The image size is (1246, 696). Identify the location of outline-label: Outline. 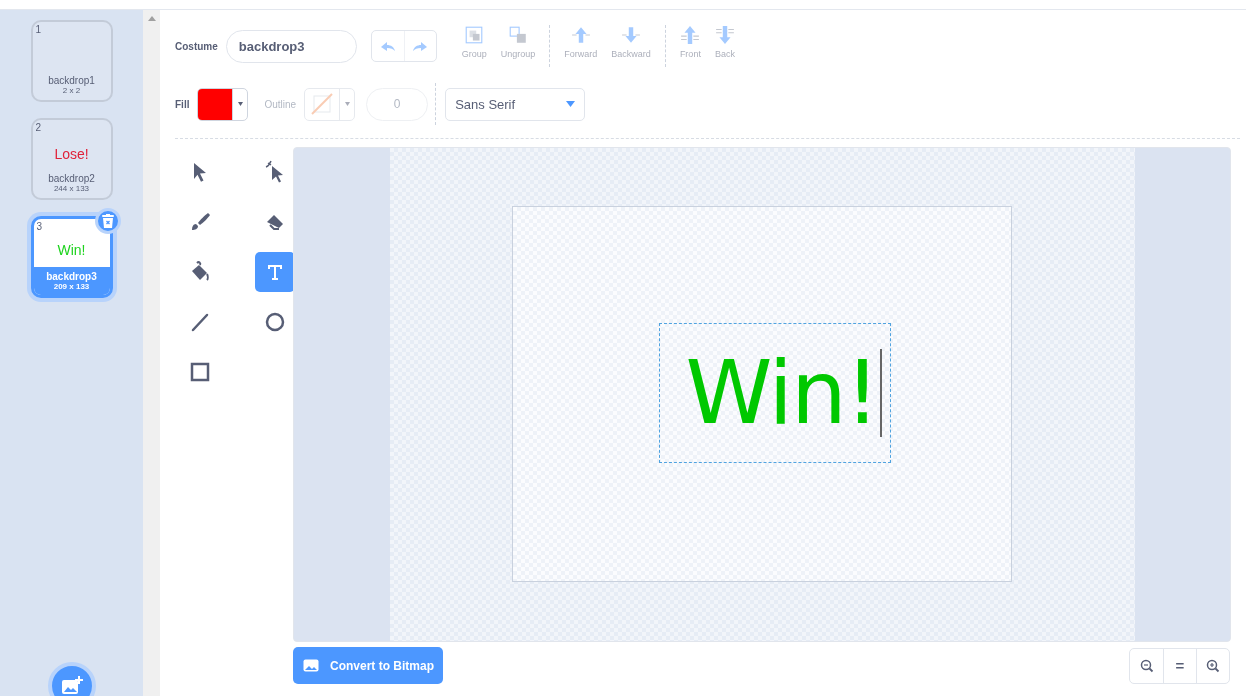
(280, 104).